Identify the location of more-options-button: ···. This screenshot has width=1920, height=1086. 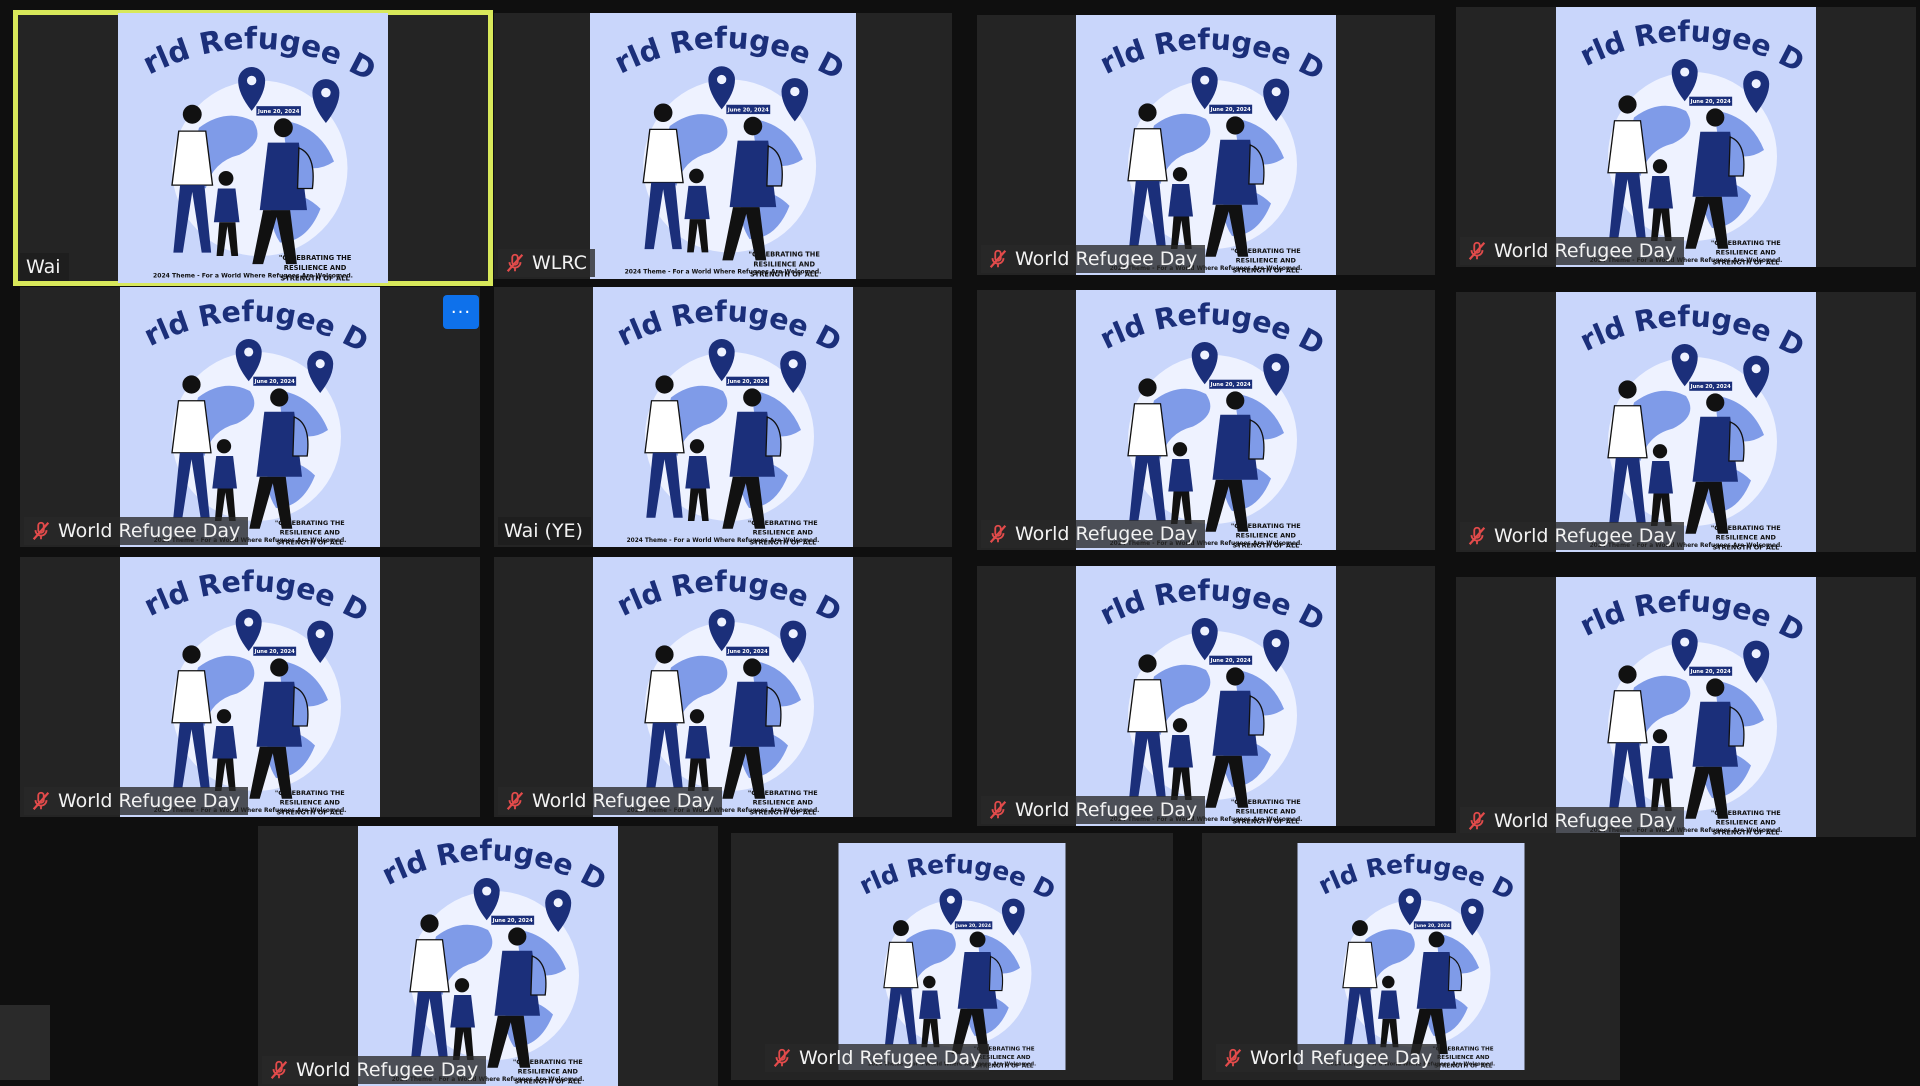
(461, 312).